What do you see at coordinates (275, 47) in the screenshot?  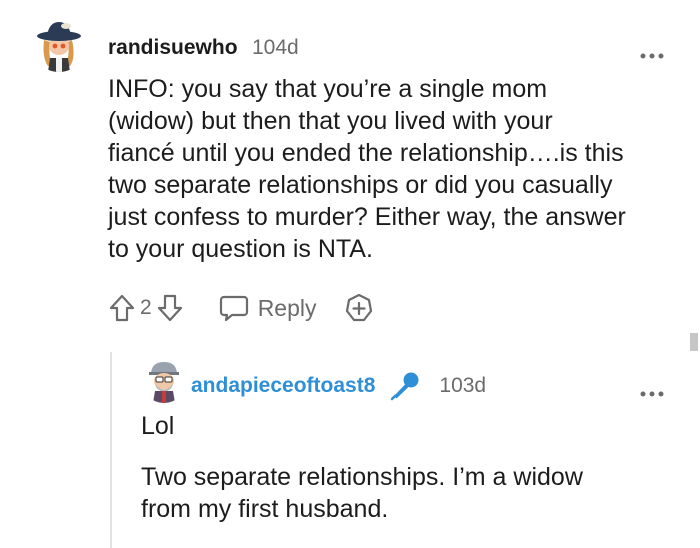 I see `comment-age: 104d` at bounding box center [275, 47].